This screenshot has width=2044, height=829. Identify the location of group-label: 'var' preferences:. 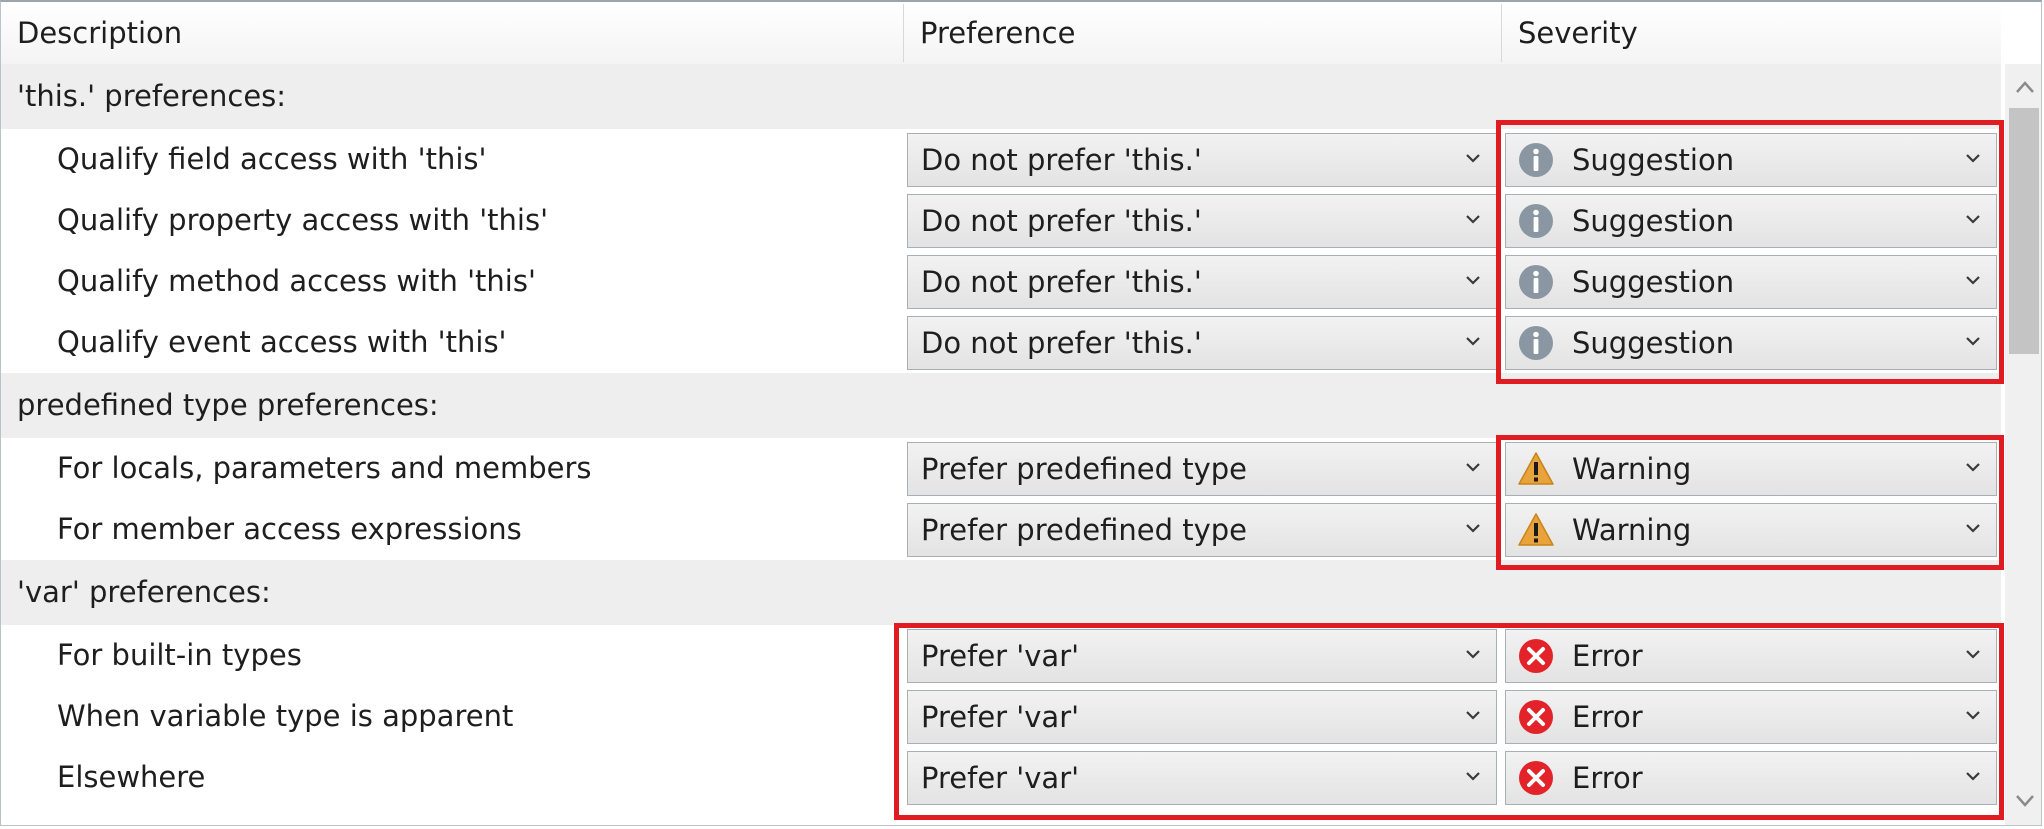
(144, 592).